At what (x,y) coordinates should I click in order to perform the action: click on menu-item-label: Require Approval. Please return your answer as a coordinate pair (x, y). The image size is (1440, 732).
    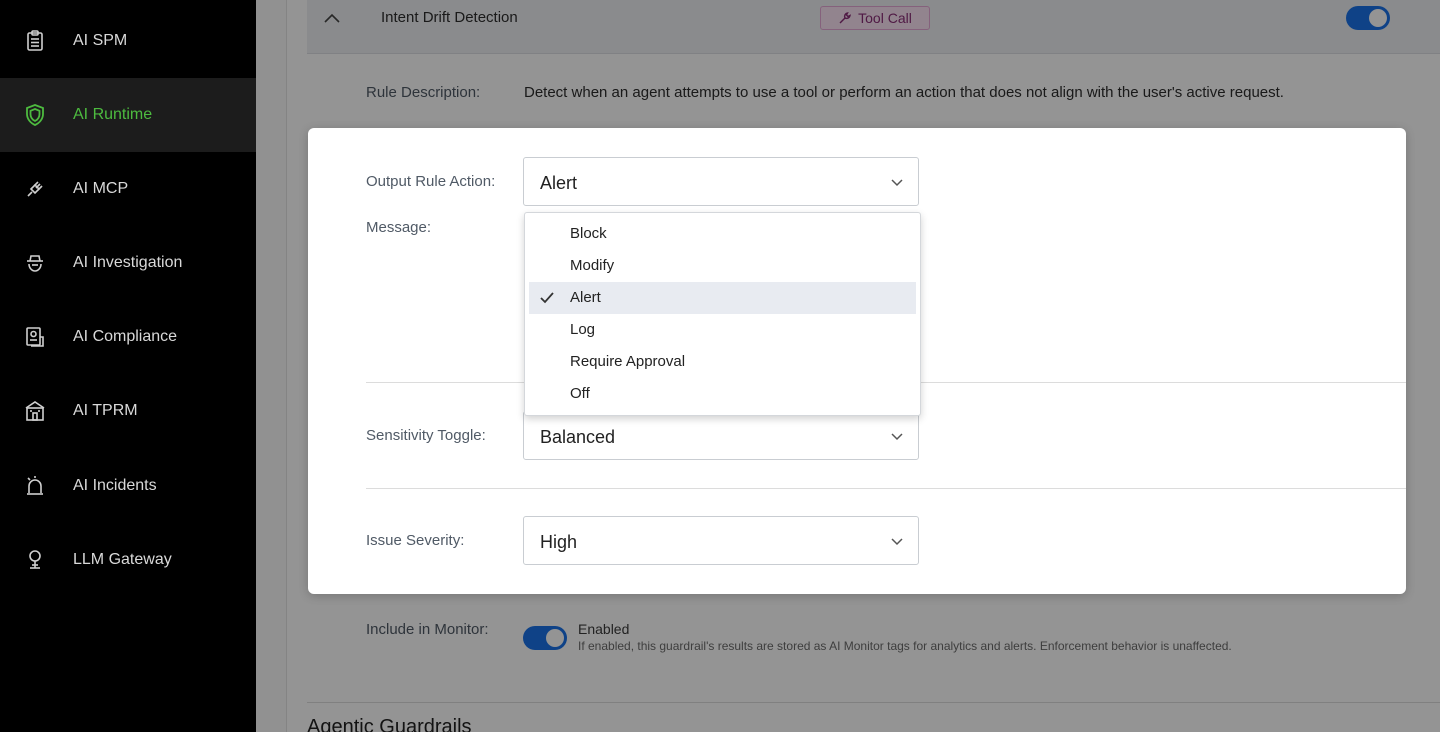
    Looking at the image, I should click on (628, 361).